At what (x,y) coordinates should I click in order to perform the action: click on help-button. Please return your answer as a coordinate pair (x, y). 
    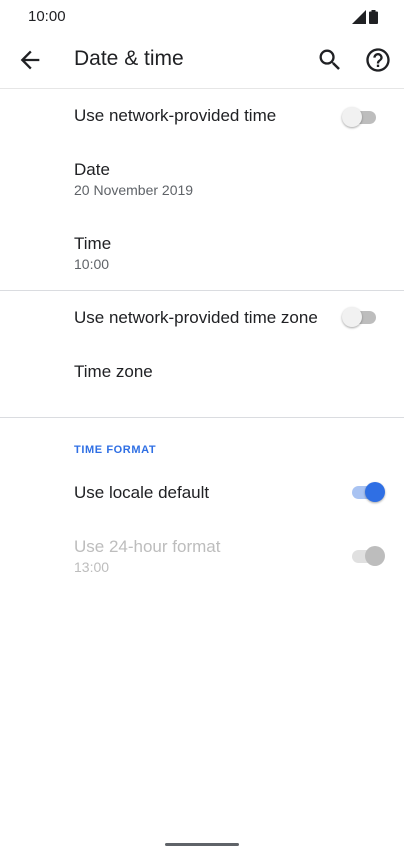
    Looking at the image, I should click on (378, 60).